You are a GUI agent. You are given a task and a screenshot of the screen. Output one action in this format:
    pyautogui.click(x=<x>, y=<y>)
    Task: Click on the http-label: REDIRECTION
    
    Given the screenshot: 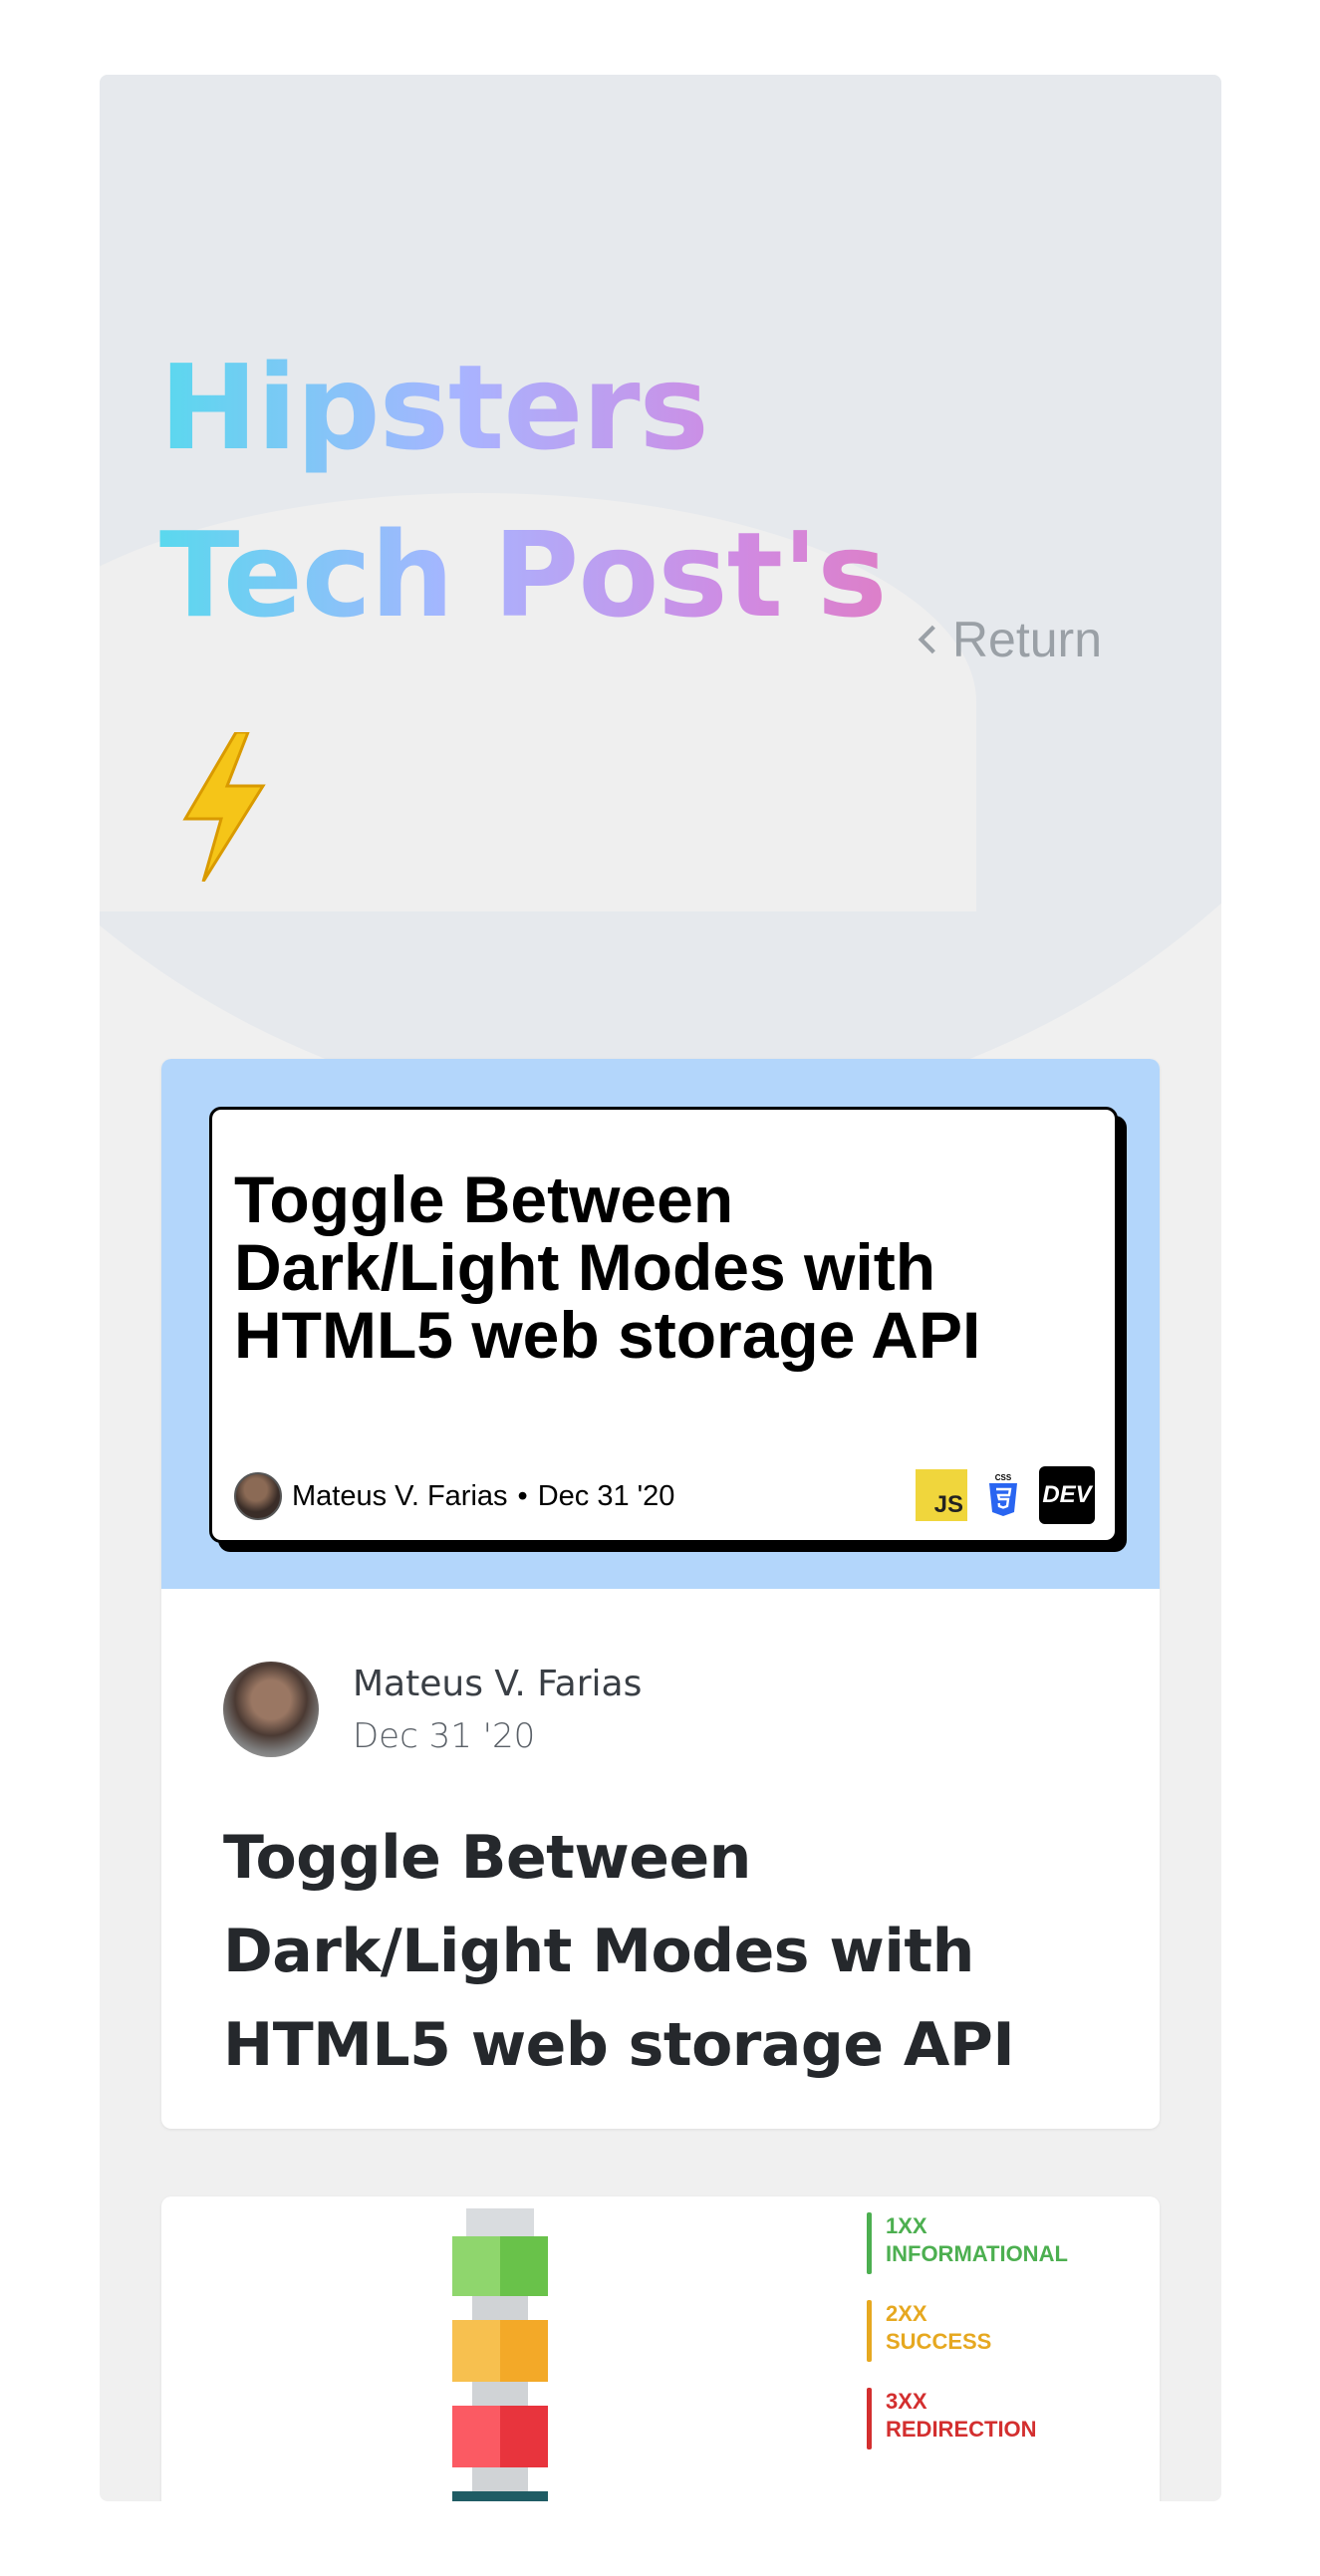 What is the action you would take?
    pyautogui.click(x=962, y=2429)
    